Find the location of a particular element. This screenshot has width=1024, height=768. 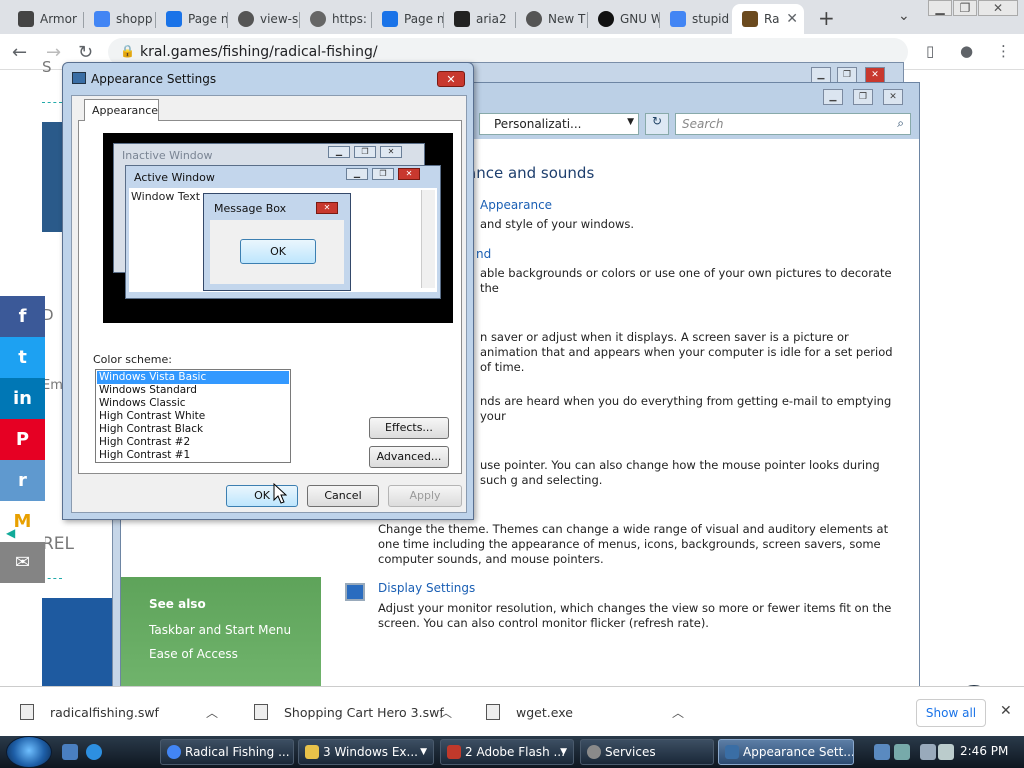

see-also-link: Taskbar and Start Menu is located at coordinates (220, 630).